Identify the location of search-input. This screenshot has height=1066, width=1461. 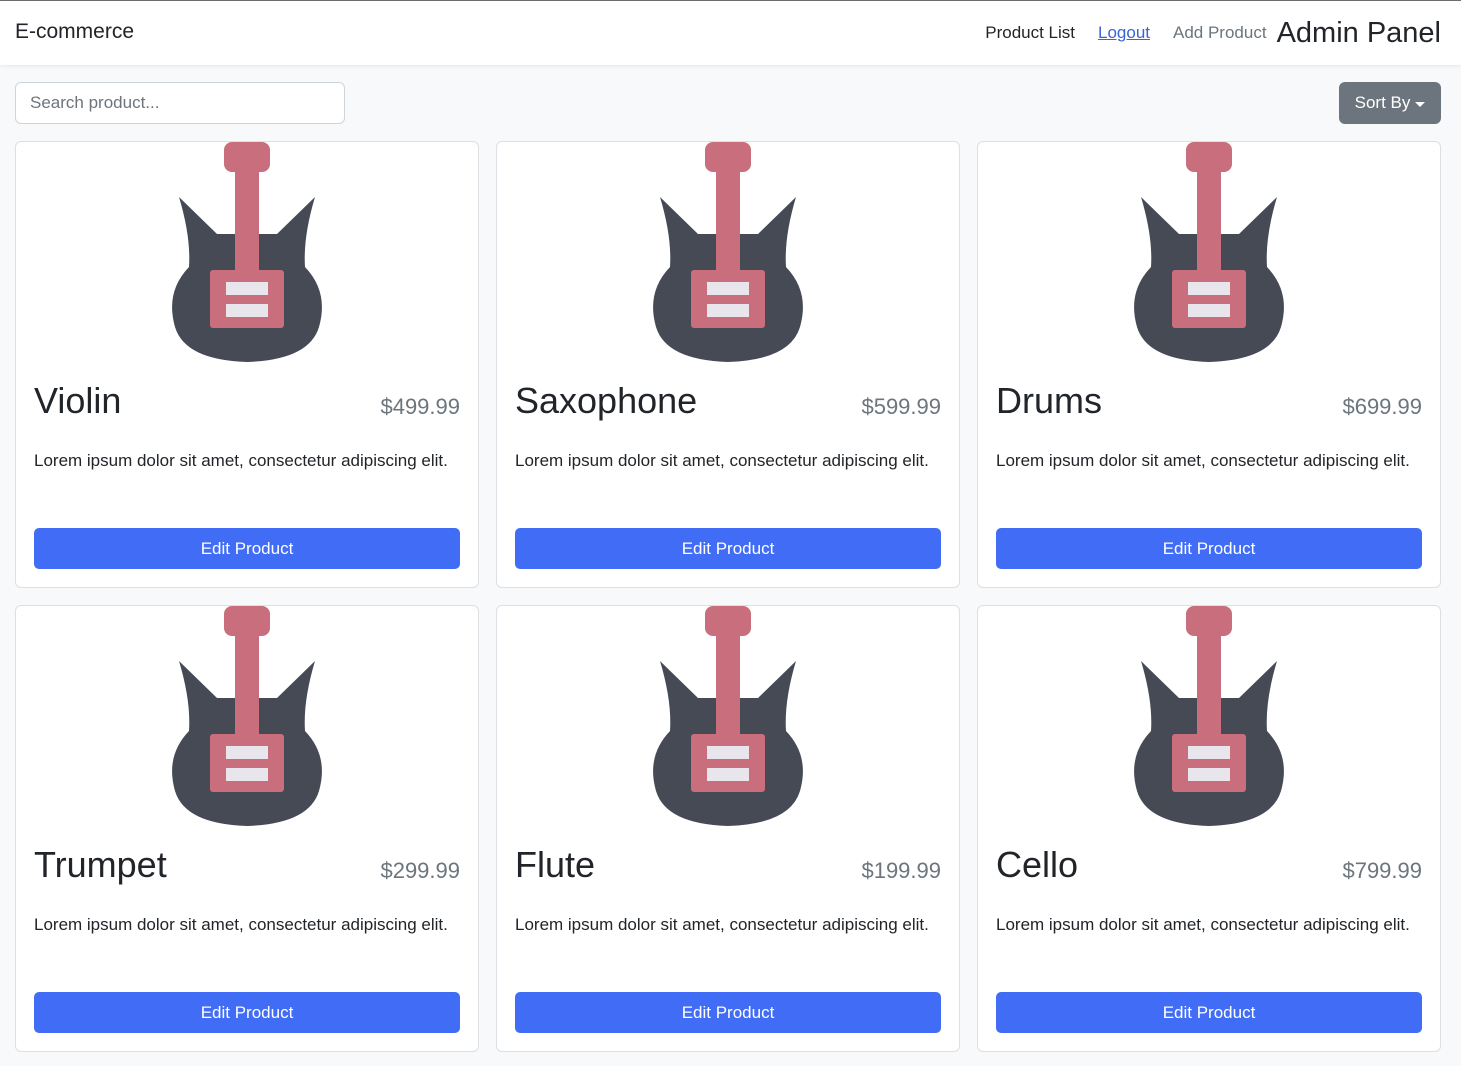
(180, 103).